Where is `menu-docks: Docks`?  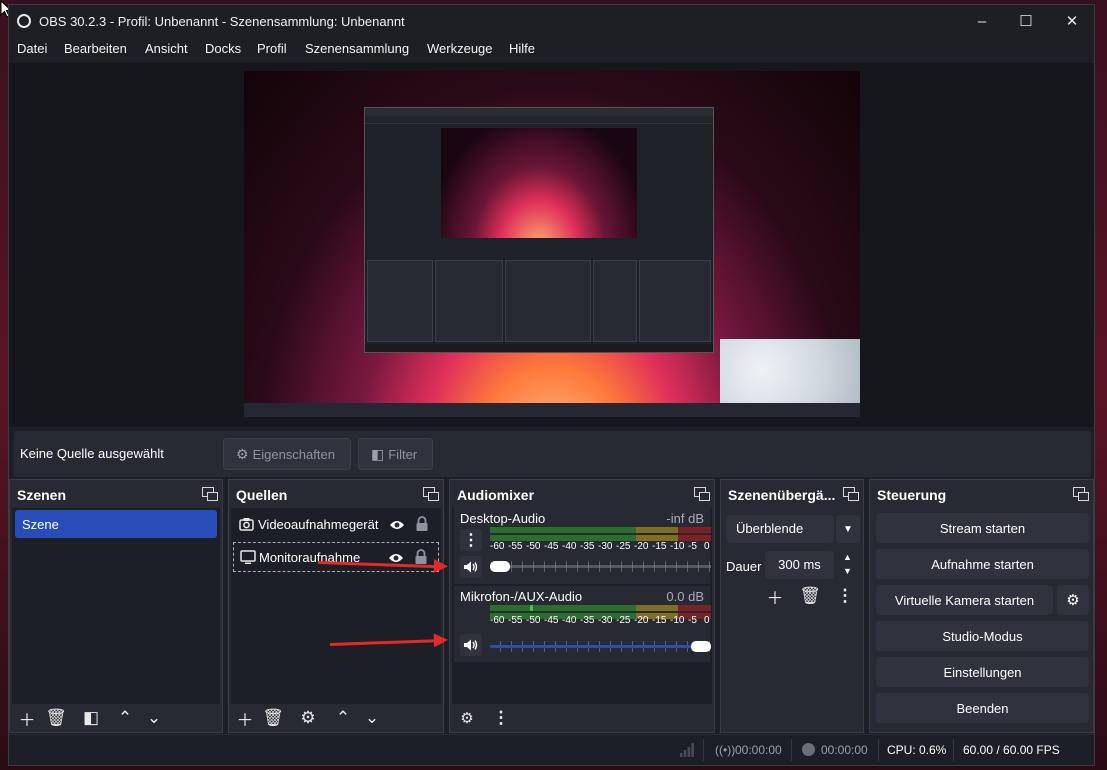
menu-docks: Docks is located at coordinates (223, 48).